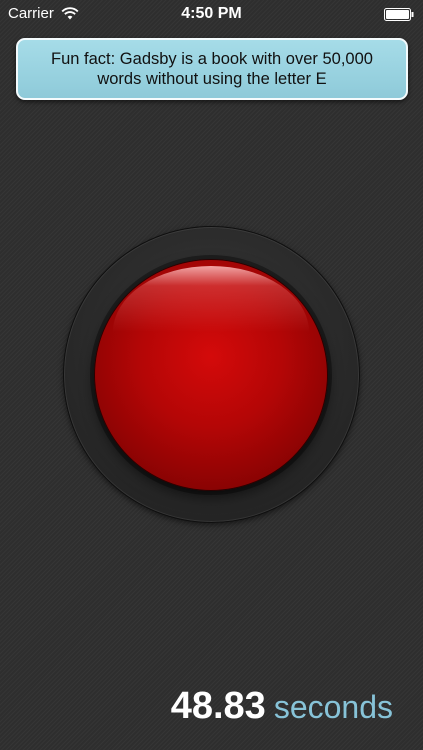 The width and height of the screenshot is (423, 750). I want to click on timer-display: 48.83 seconds, so click(282, 706).